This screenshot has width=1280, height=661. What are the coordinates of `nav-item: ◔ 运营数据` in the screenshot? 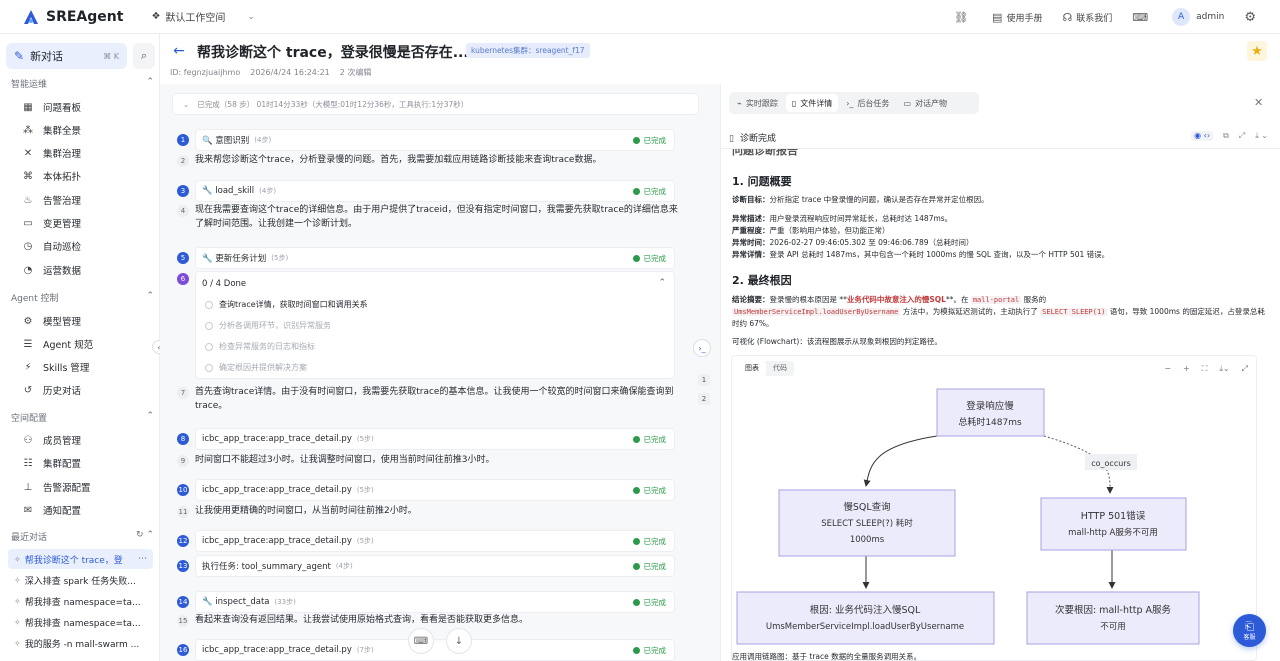 It's located at (51, 270).